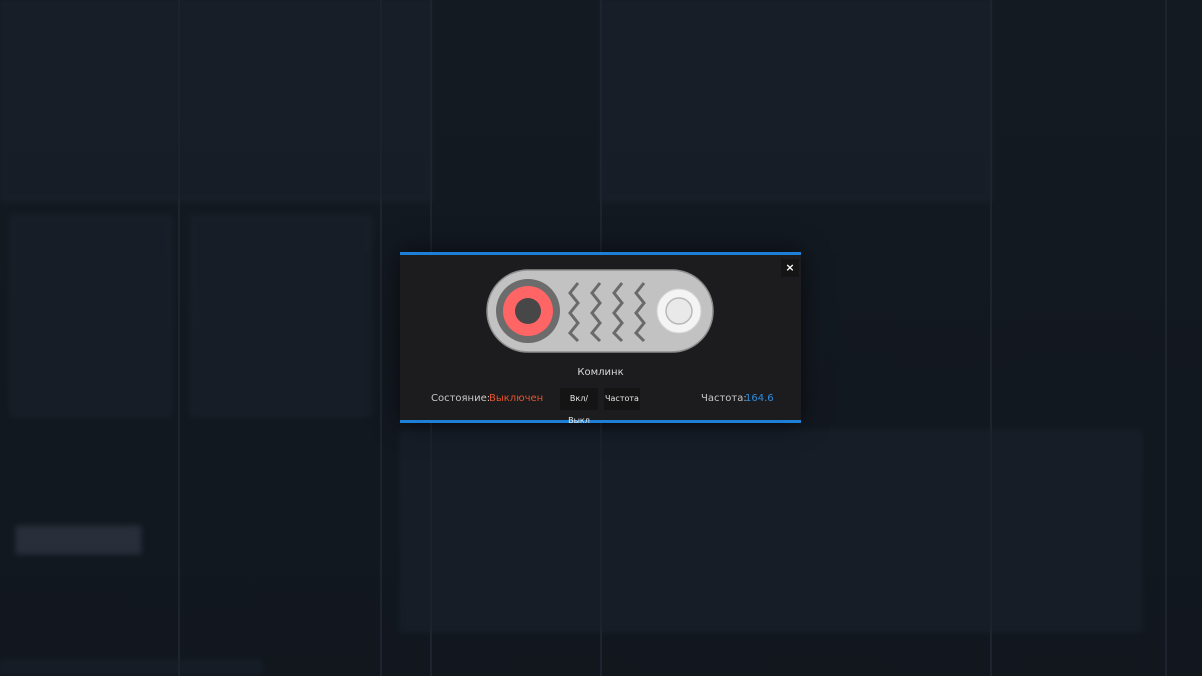  Describe the element at coordinates (600, 311) in the screenshot. I see `comlink-radio-icon` at that location.